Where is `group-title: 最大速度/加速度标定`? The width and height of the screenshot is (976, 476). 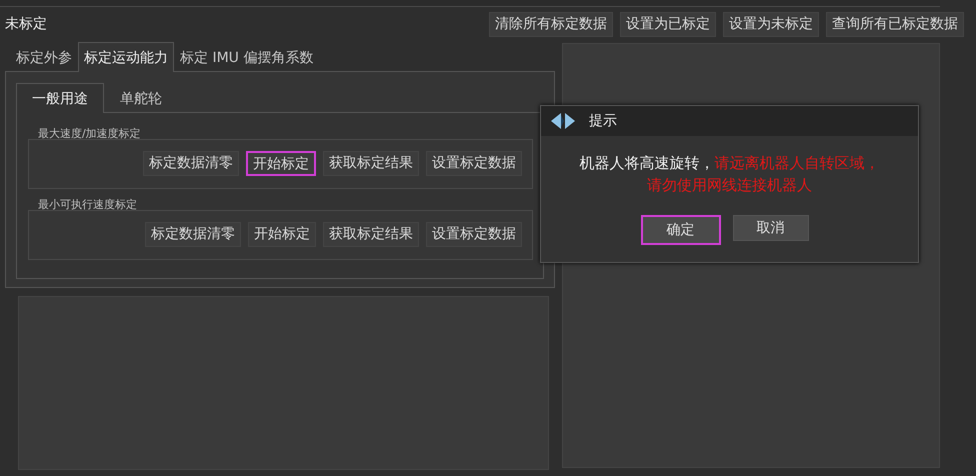
group-title: 最大速度/加速度标定 is located at coordinates (89, 133).